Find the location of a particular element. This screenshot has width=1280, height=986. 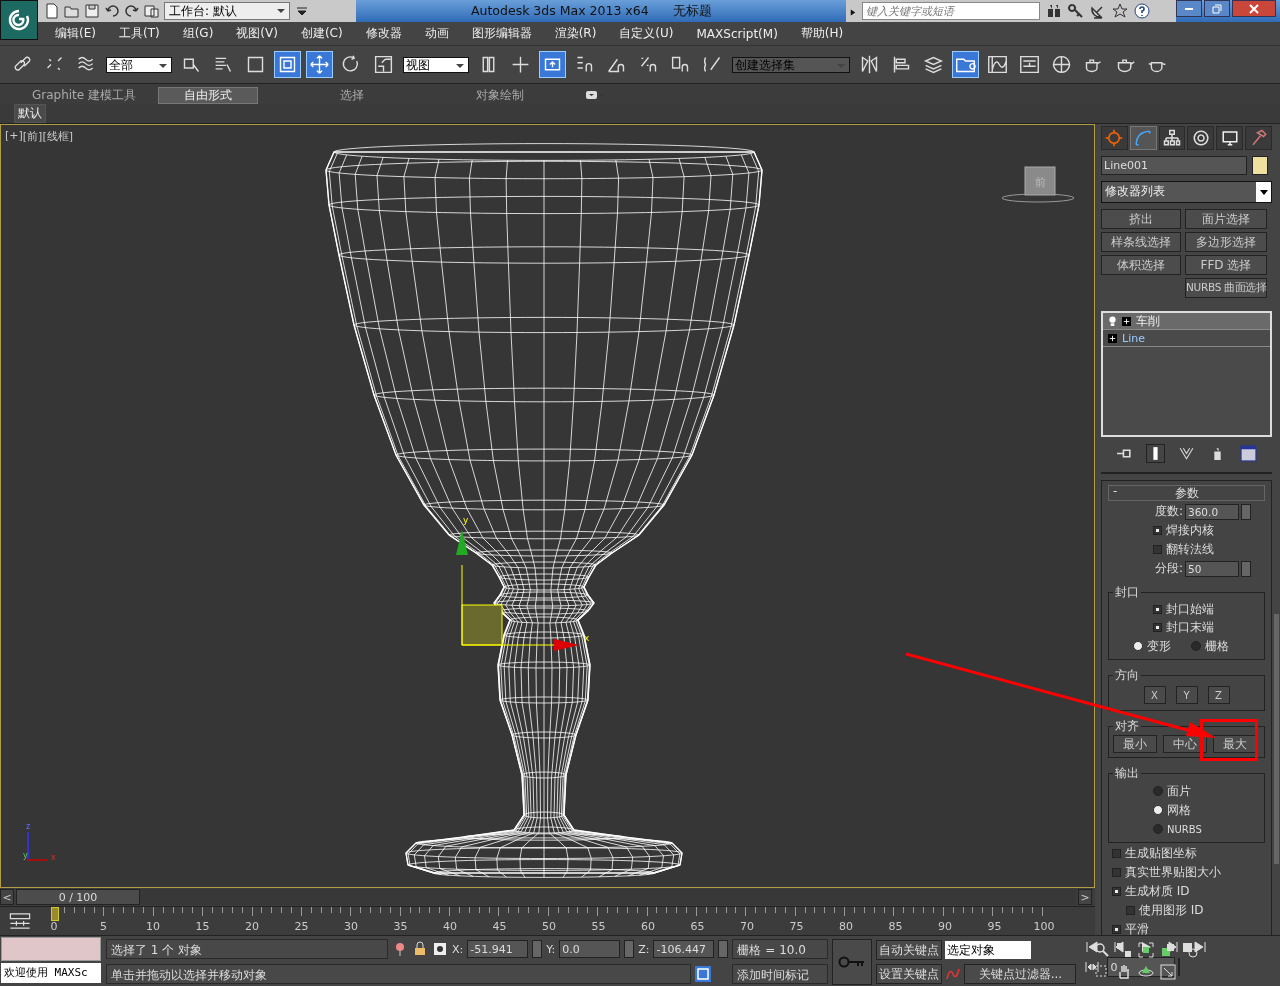

menu-item: MAXScript(M) is located at coordinates (737, 33).